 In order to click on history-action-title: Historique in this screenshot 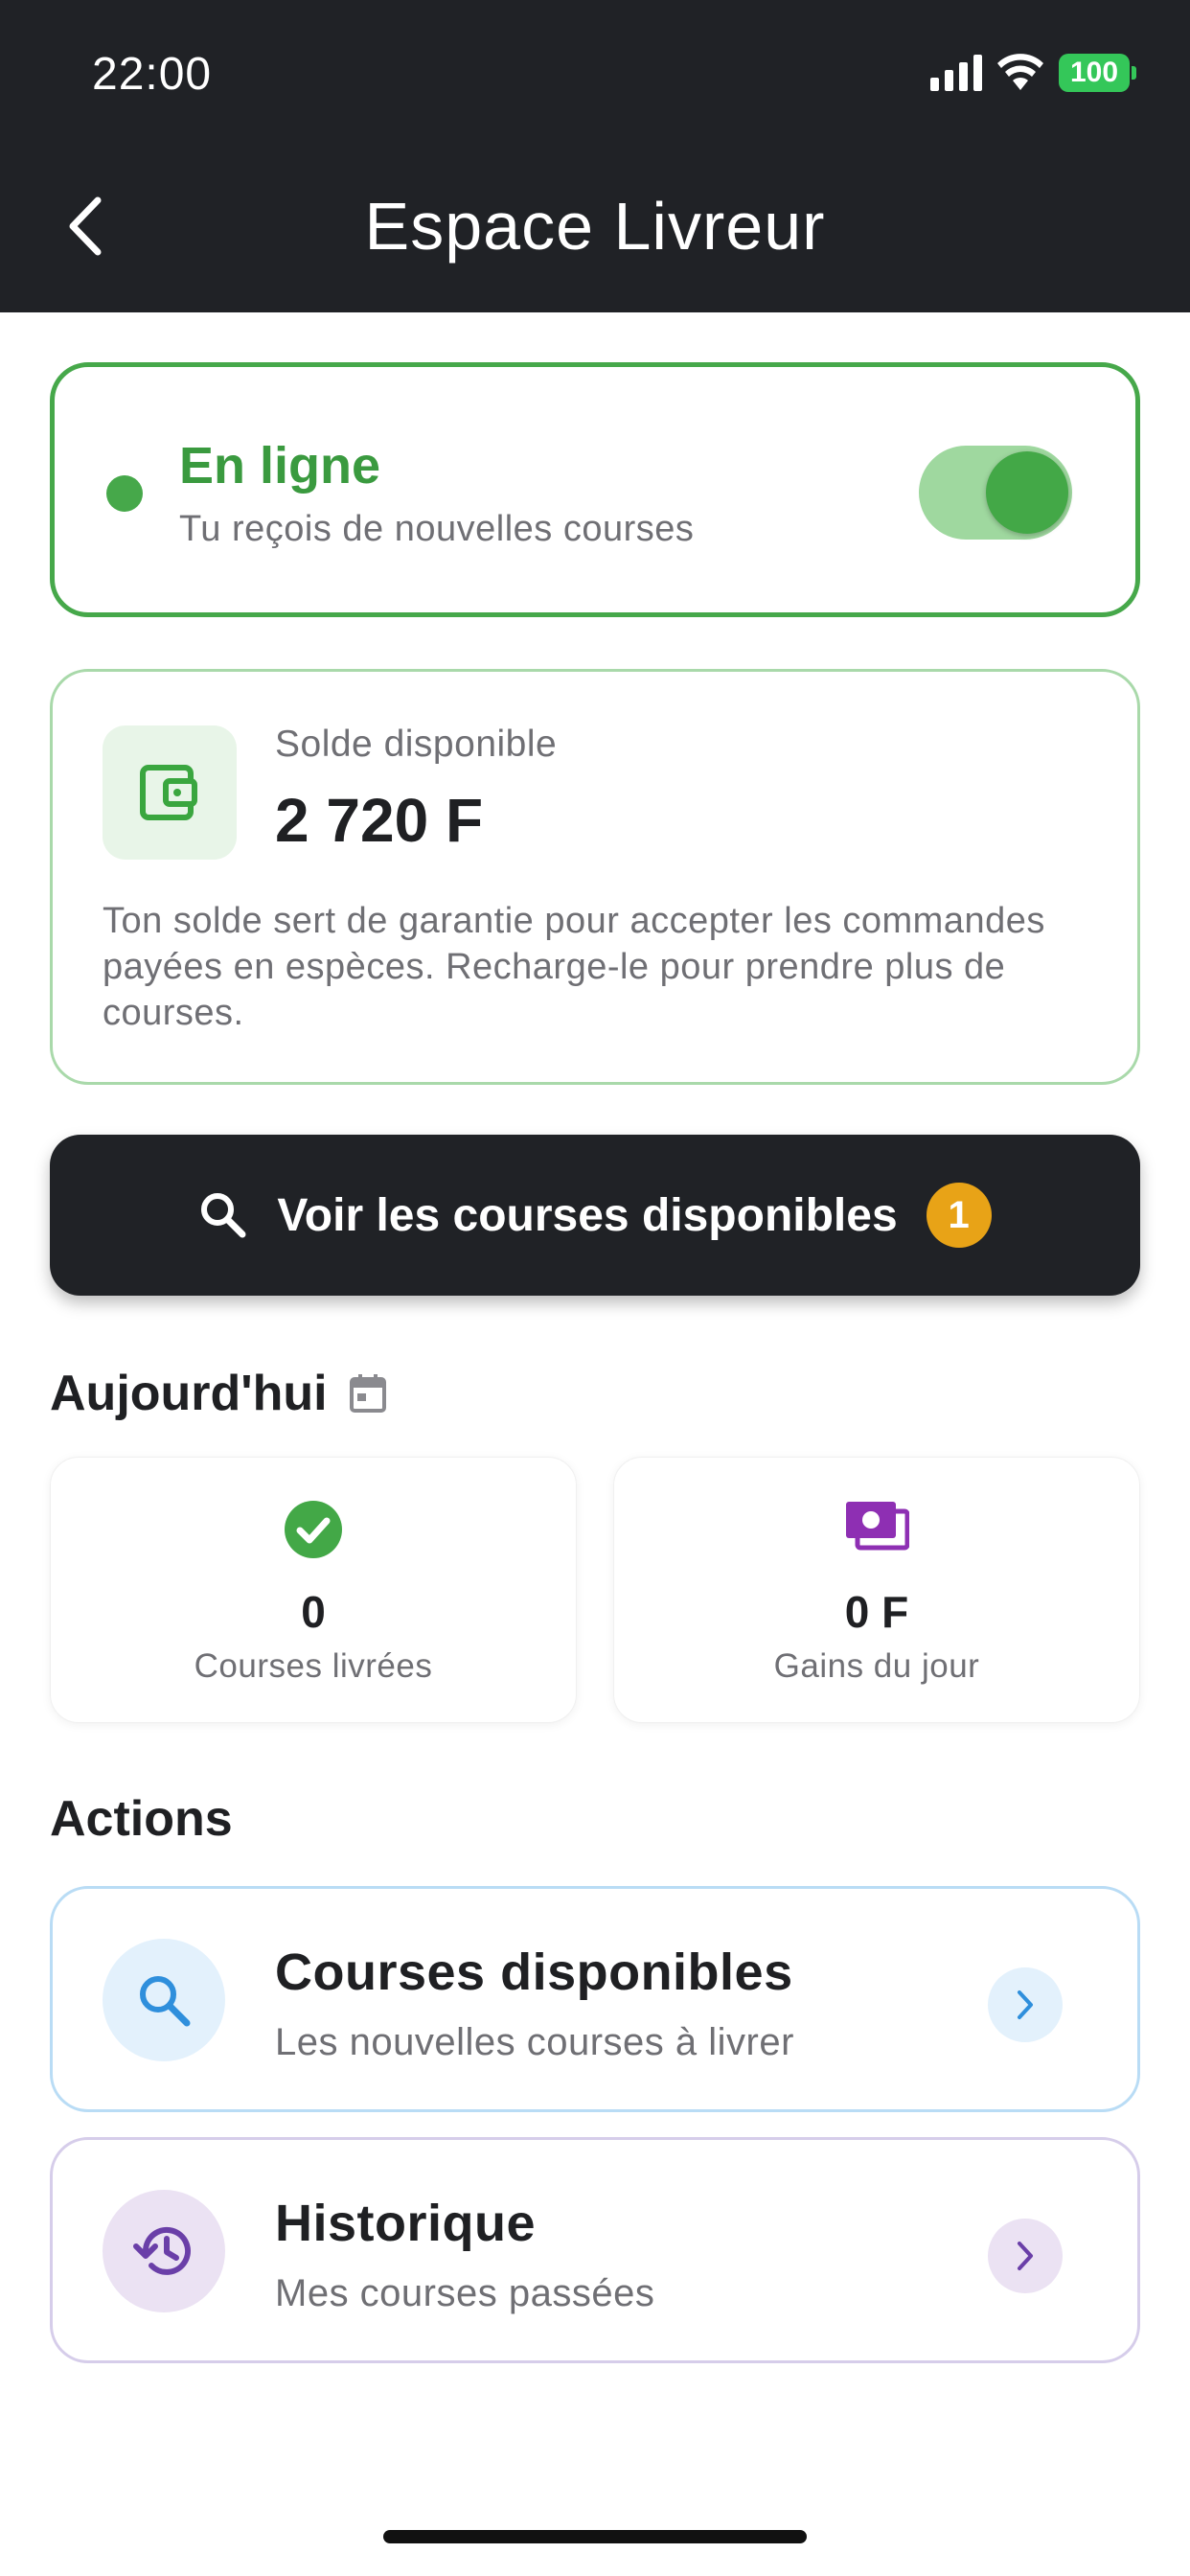, I will do `click(406, 2223)`.